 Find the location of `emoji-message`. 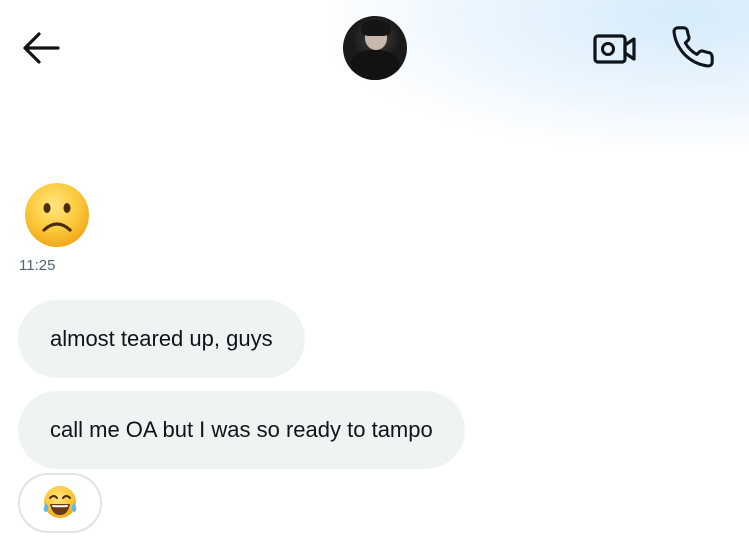

emoji-message is located at coordinates (57, 215).